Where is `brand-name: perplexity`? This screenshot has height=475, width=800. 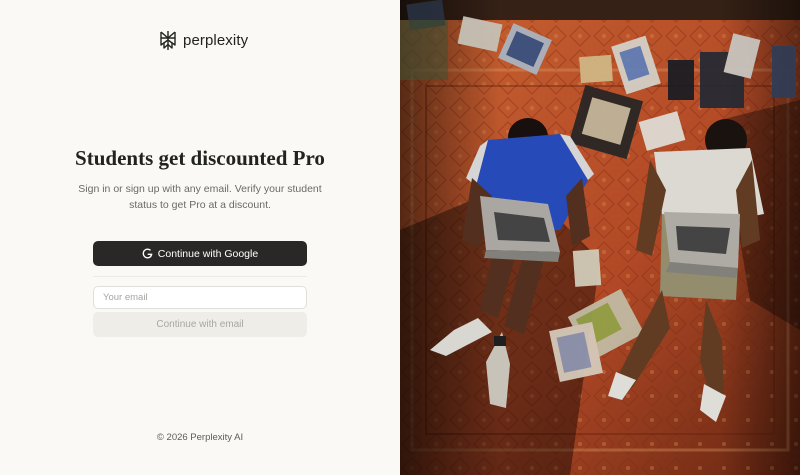
brand-name: perplexity is located at coordinates (216, 40).